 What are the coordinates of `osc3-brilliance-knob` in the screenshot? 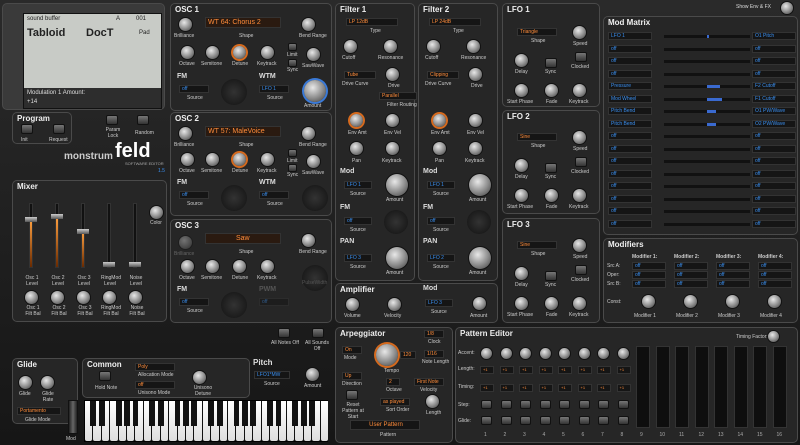 It's located at (185, 242).